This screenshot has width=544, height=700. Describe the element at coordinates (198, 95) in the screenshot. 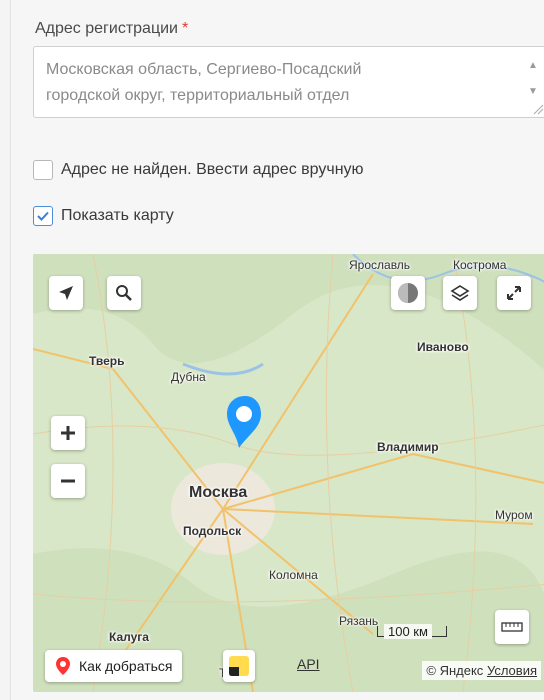

I see `address-line-2: городской округ, территориальный отдел` at that location.